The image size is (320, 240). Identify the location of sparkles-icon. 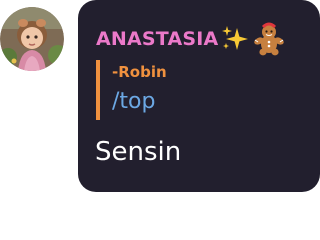
(235, 38).